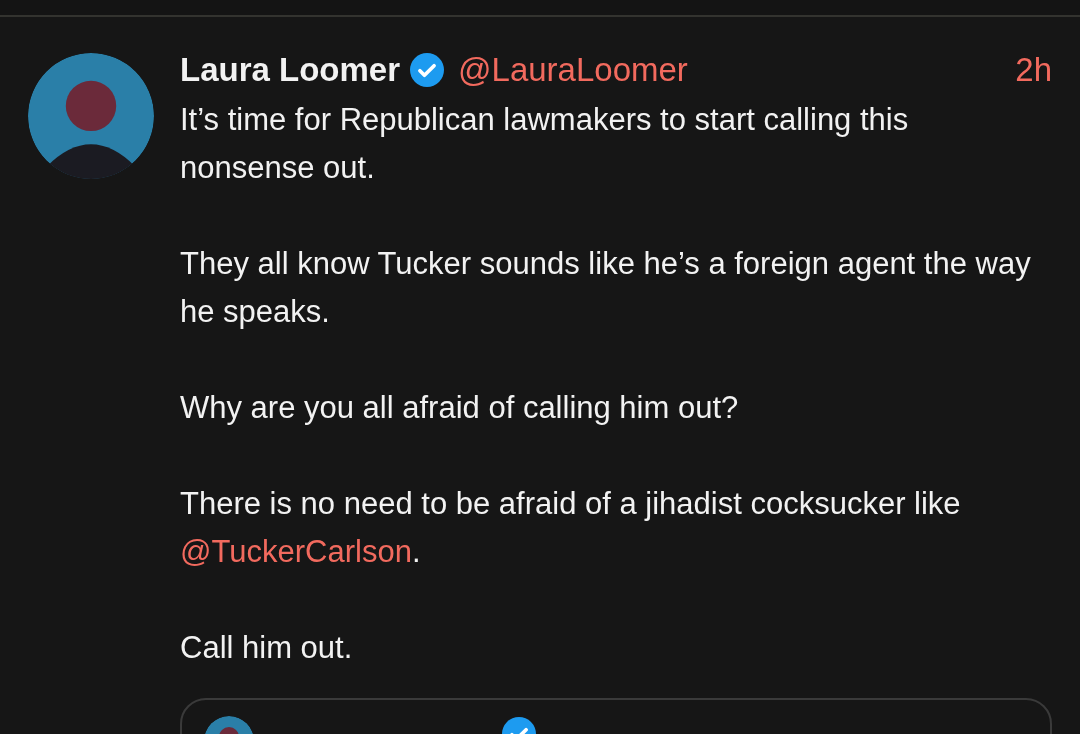  I want to click on post-paragraph: It’s time for Republican lawmakers to start calling this nonsense out., so click(545, 144).